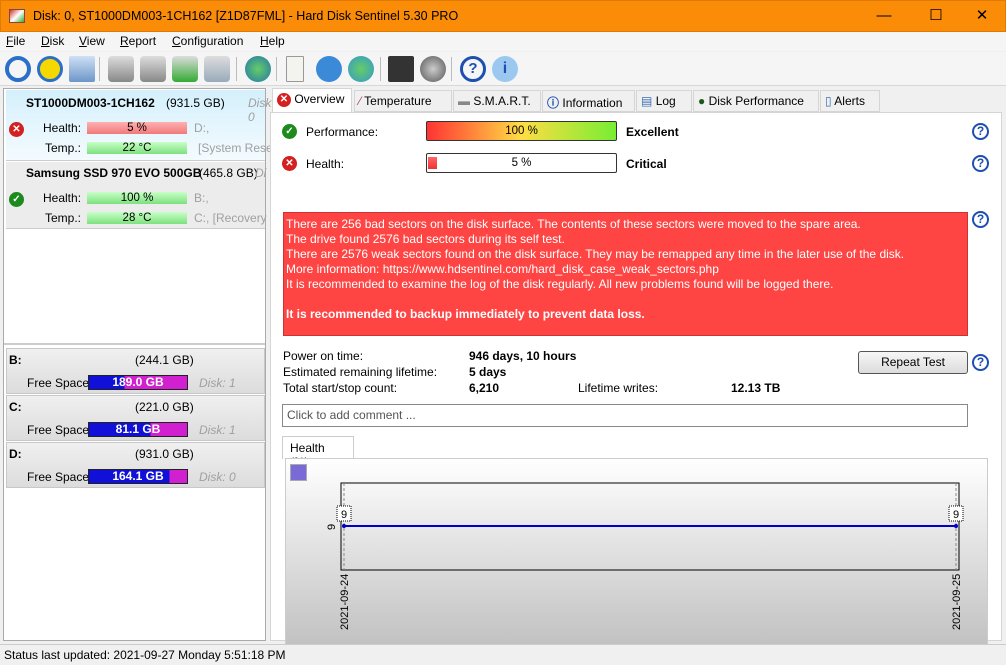  I want to click on tab-label: Disk Performance, so click(756, 101).